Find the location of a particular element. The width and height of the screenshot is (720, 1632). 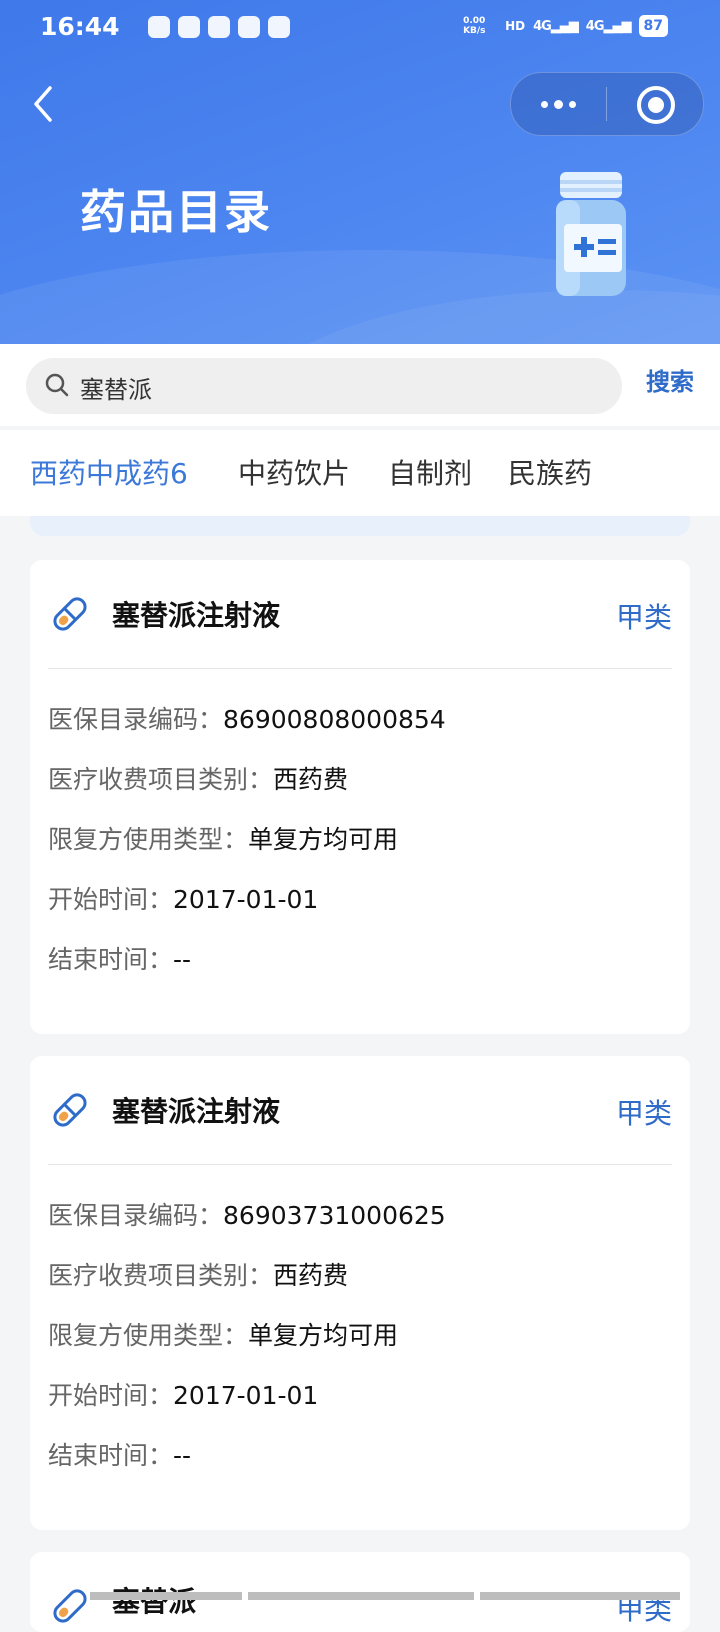

system-icons: 0.00 KB/s HD 4G▂▄▆ 4G▂▄▆ 87 is located at coordinates (565, 26).